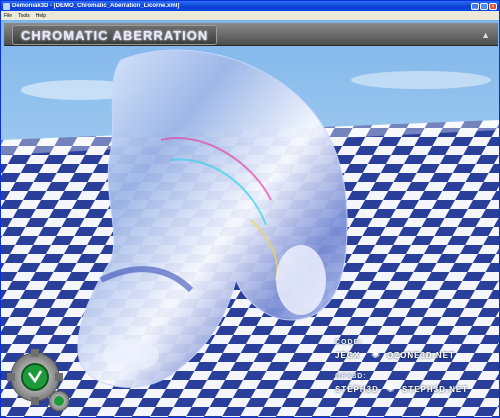 This screenshot has height=418, width=500. Describe the element at coordinates (351, 376) in the screenshot. I see `gfx-label: GFX3D:` at that location.